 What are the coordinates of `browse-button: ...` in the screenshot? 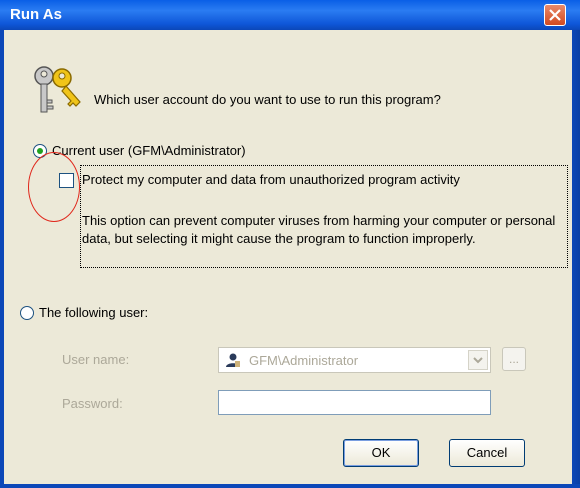 It's located at (514, 359).